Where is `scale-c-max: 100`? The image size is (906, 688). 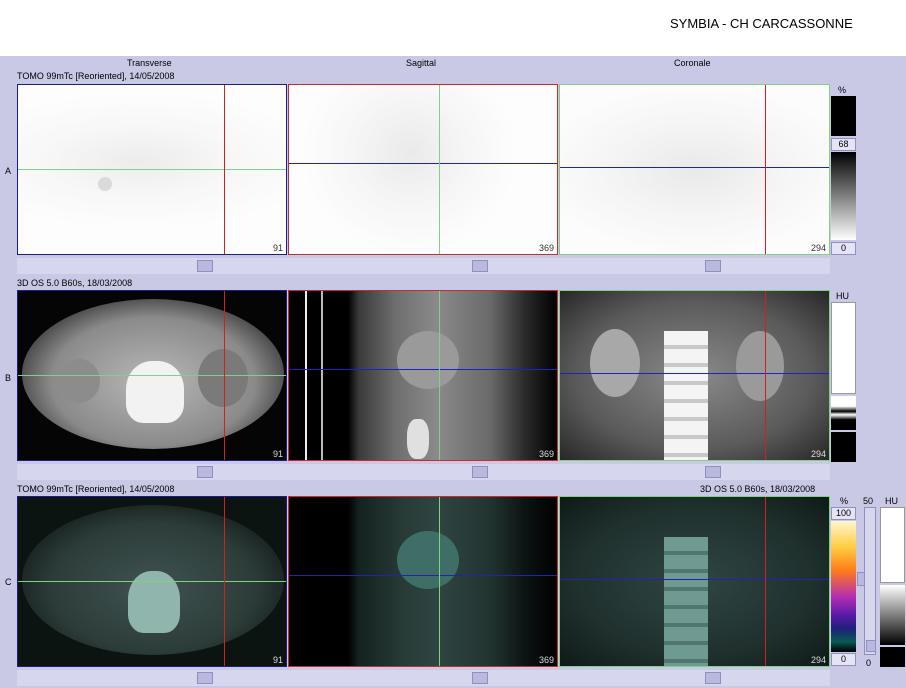
scale-c-max: 100 is located at coordinates (843, 513).